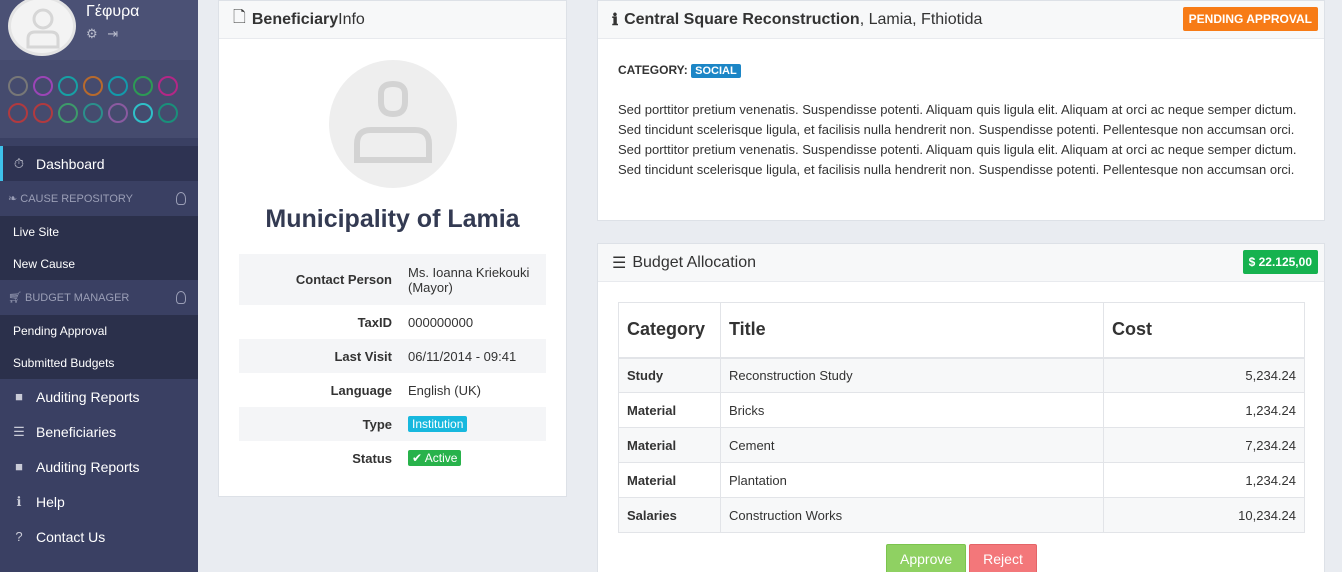 This screenshot has width=1342, height=572. I want to click on sidebar-item-label: Pending Approval, so click(60, 331).